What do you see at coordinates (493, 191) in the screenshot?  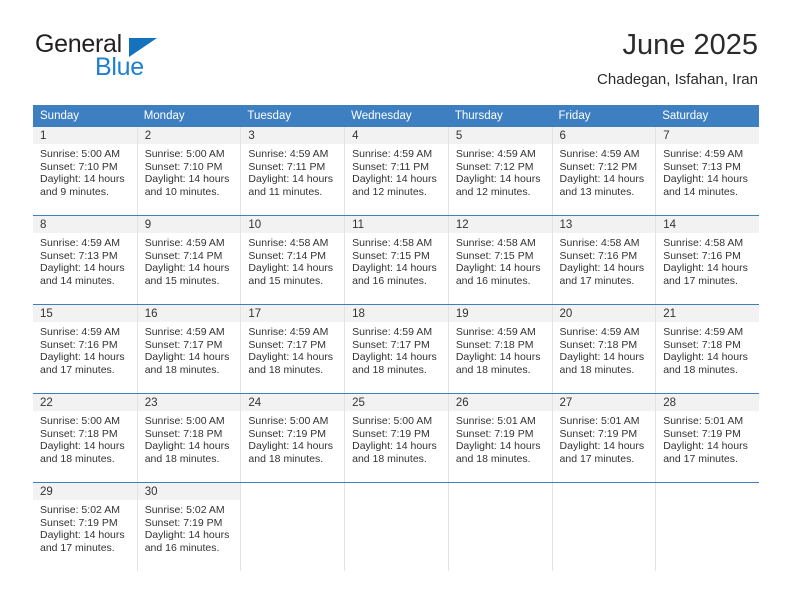 I see `daylight-text-line2: and 12 minutes.` at bounding box center [493, 191].